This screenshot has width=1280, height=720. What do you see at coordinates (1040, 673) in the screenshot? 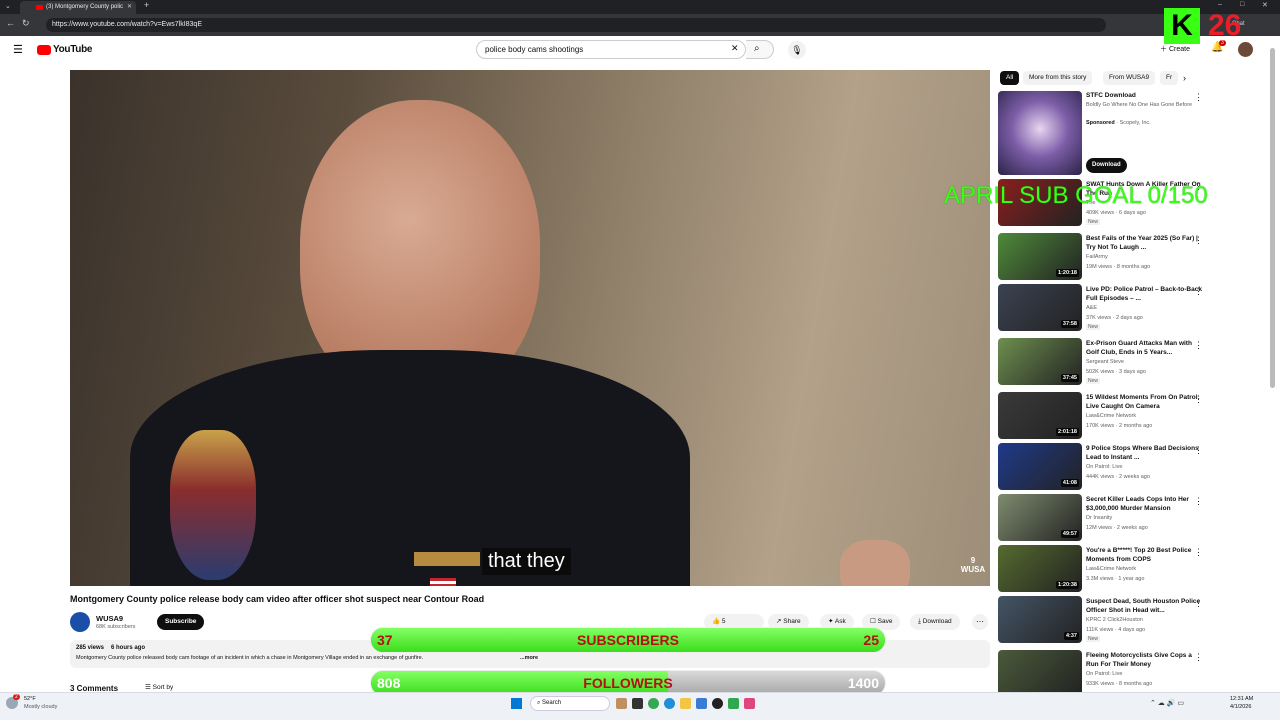
I see `recommendation-thumbnail` at bounding box center [1040, 673].